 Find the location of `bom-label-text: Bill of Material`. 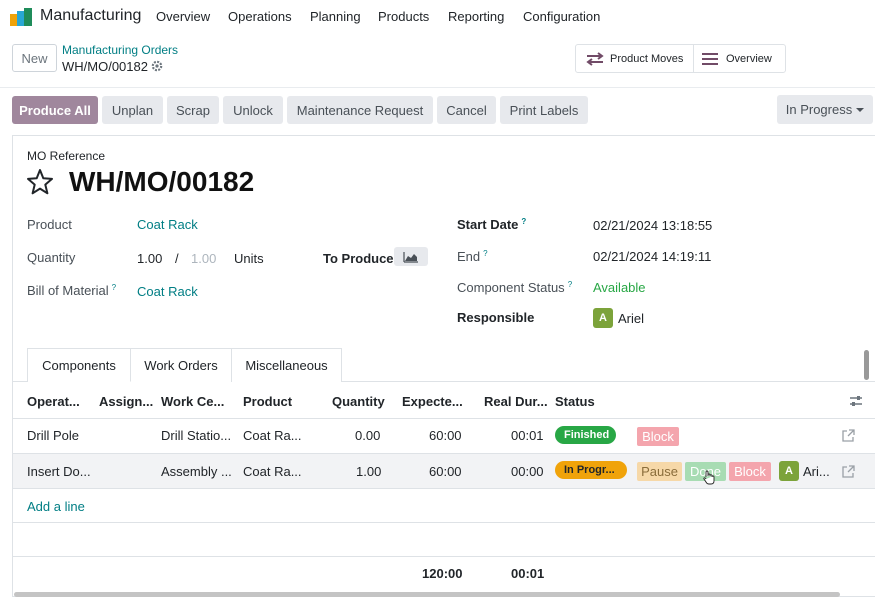

bom-label-text: Bill of Material is located at coordinates (68, 290).